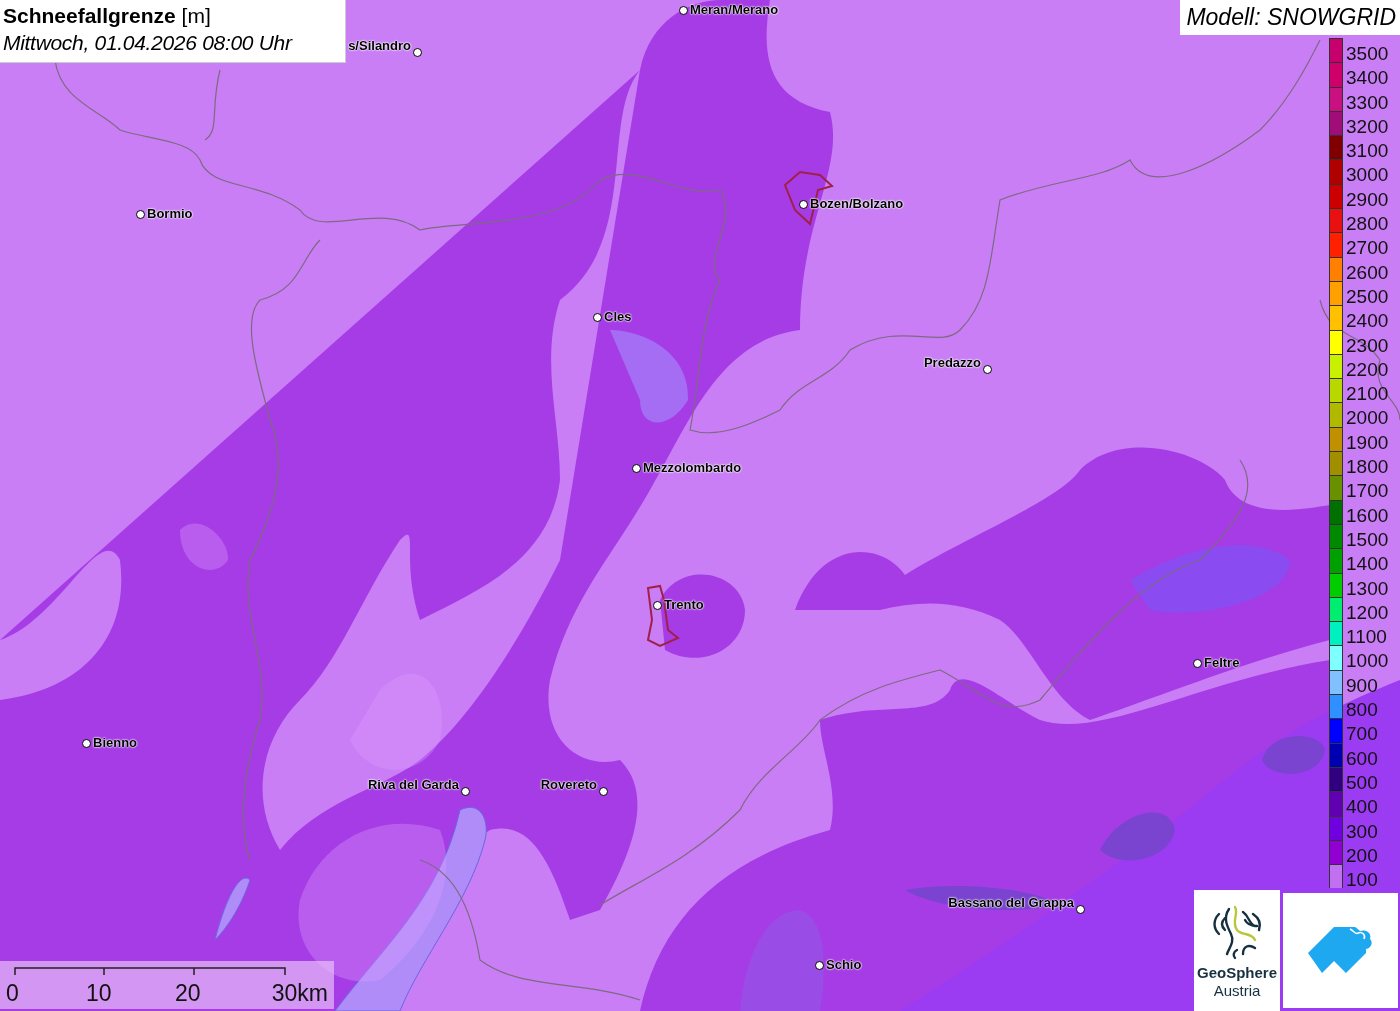 This screenshot has width=1400, height=1011. What do you see at coordinates (1367, 296) in the screenshot?
I see `legend-value: 2500` at bounding box center [1367, 296].